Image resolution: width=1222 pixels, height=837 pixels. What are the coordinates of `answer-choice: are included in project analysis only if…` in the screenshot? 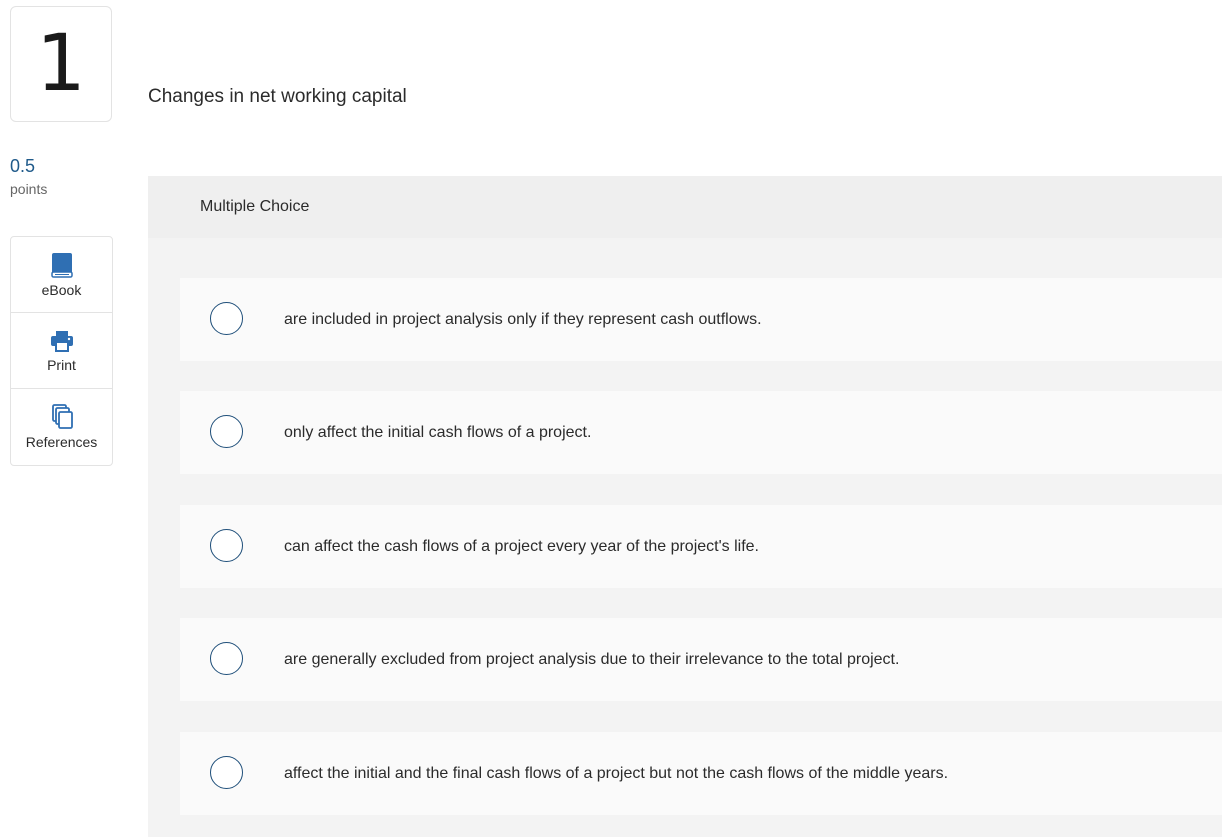 It's located at (701, 319).